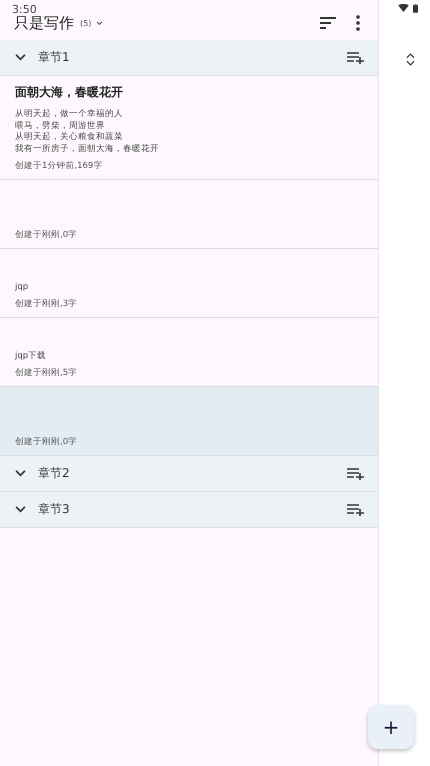 Image resolution: width=430 pixels, height=766 pixels. What do you see at coordinates (46, 304) in the screenshot?
I see `note-meta: 创建于刚刚,3字` at bounding box center [46, 304].